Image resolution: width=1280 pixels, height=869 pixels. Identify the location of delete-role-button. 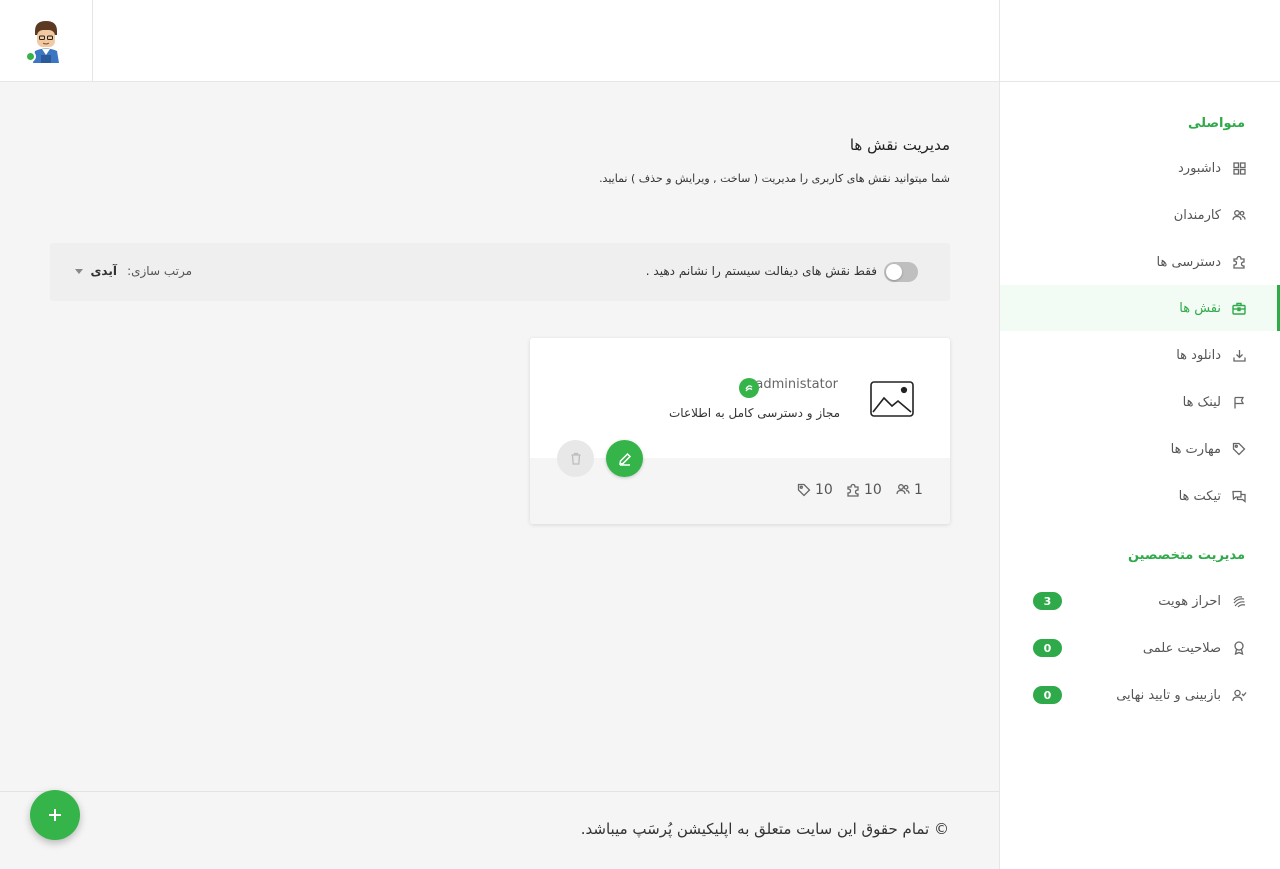
(575, 458).